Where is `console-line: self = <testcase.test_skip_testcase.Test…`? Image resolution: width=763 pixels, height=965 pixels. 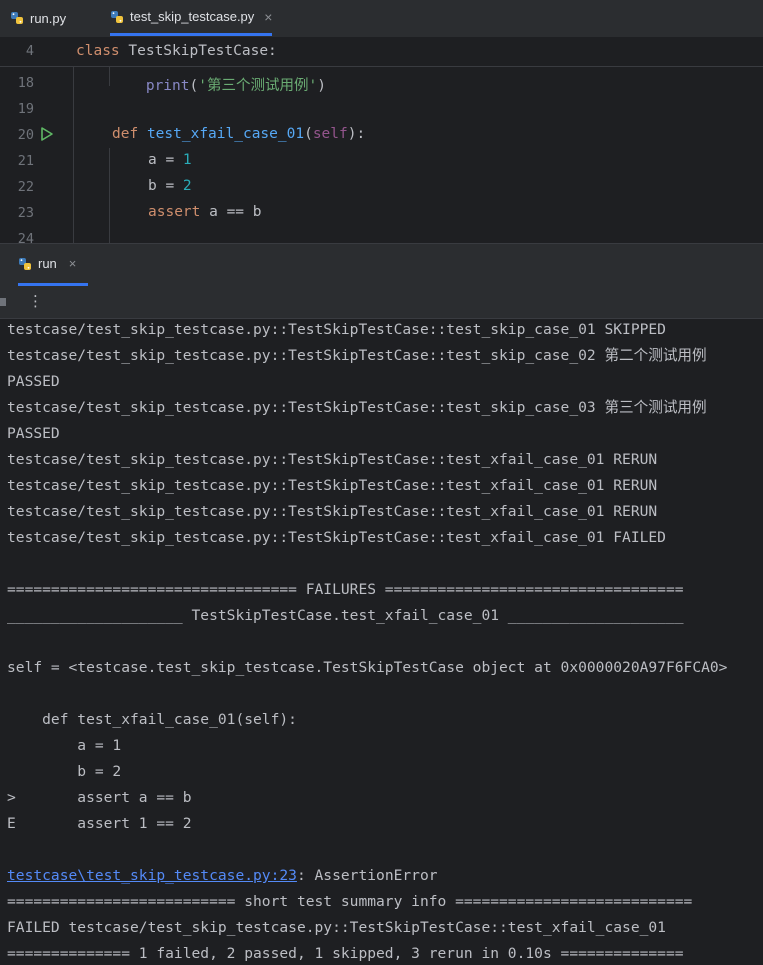 console-line: self = <testcase.test_skip_testcase.Test… is located at coordinates (367, 667).